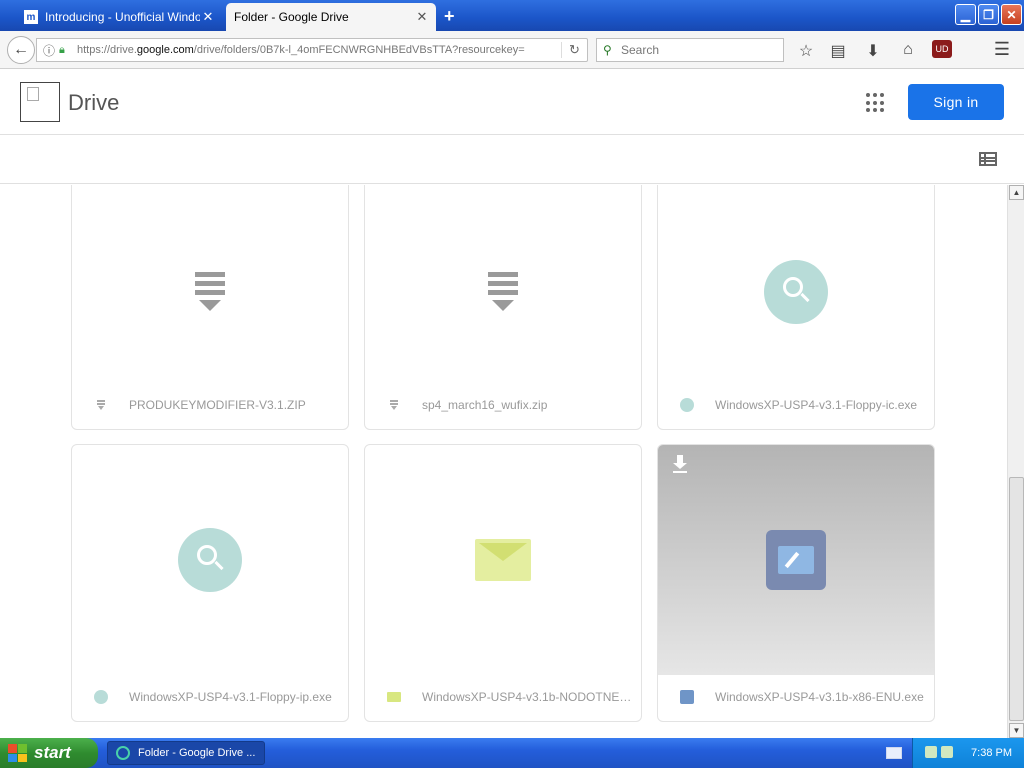 This screenshot has width=1024, height=768. I want to click on tab-unofficial-windows: m Introducing - Unofficial Windo... ✕, so click(120, 17).